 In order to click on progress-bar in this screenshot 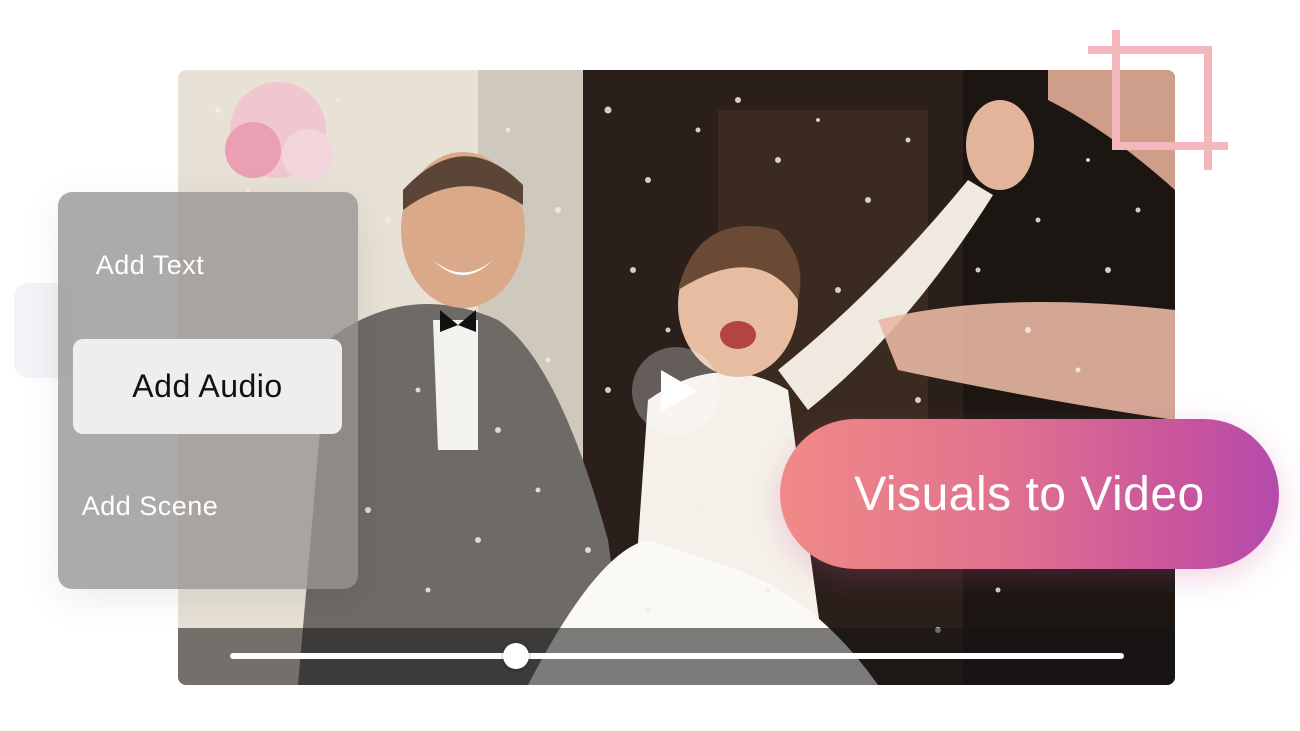, I will do `click(677, 656)`.